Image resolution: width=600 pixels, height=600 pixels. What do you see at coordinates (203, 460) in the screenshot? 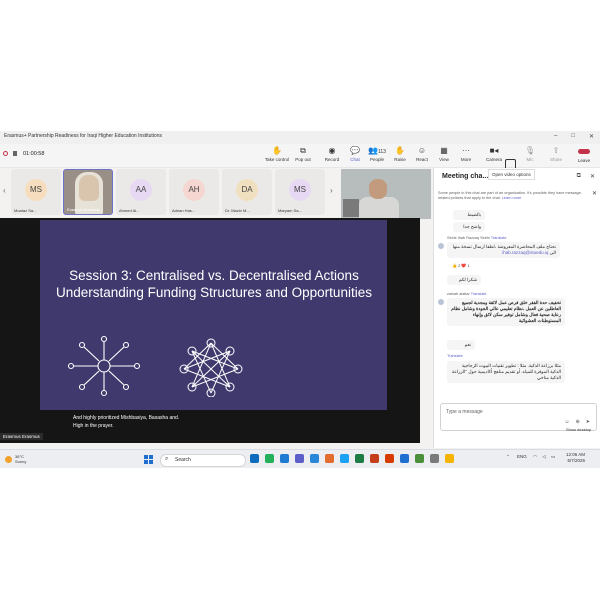
I see `taskbar-search: ⌕ Search` at bounding box center [203, 460].